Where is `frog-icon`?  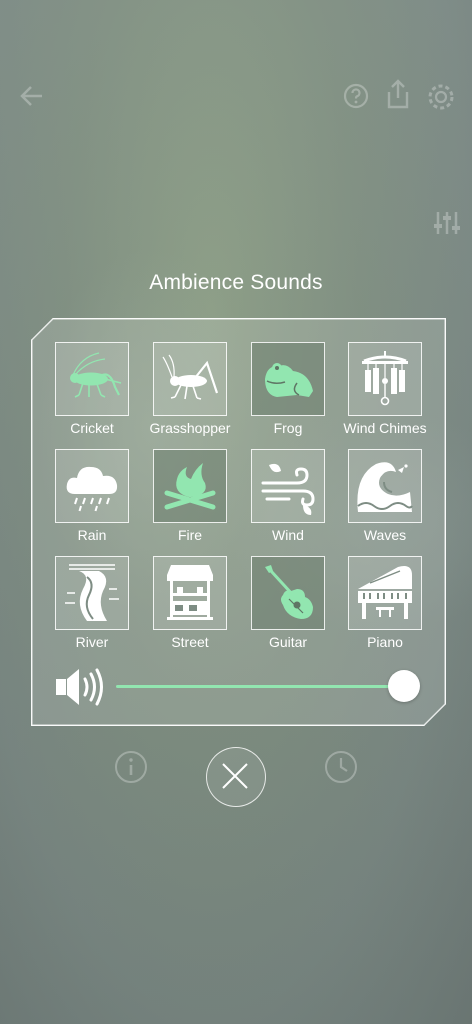
frog-icon is located at coordinates (289, 380).